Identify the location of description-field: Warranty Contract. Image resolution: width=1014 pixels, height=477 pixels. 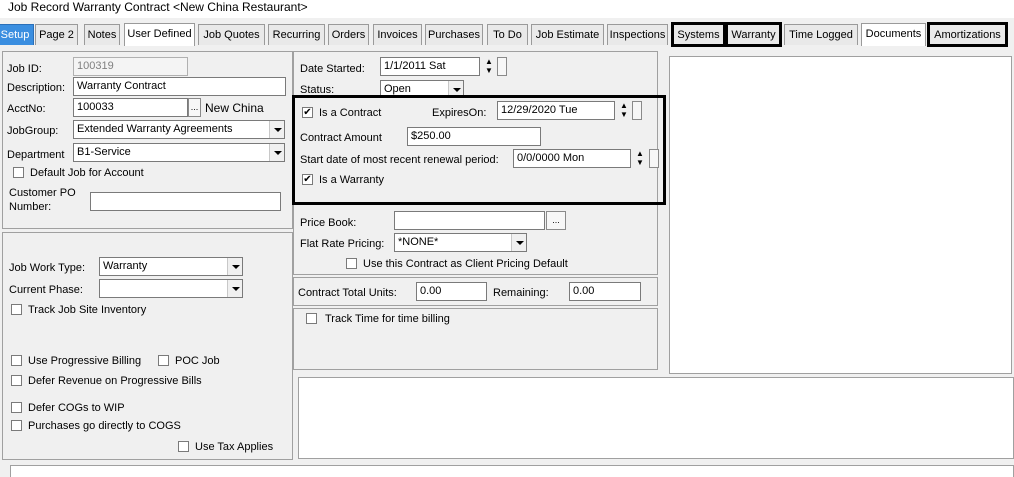
(179, 86).